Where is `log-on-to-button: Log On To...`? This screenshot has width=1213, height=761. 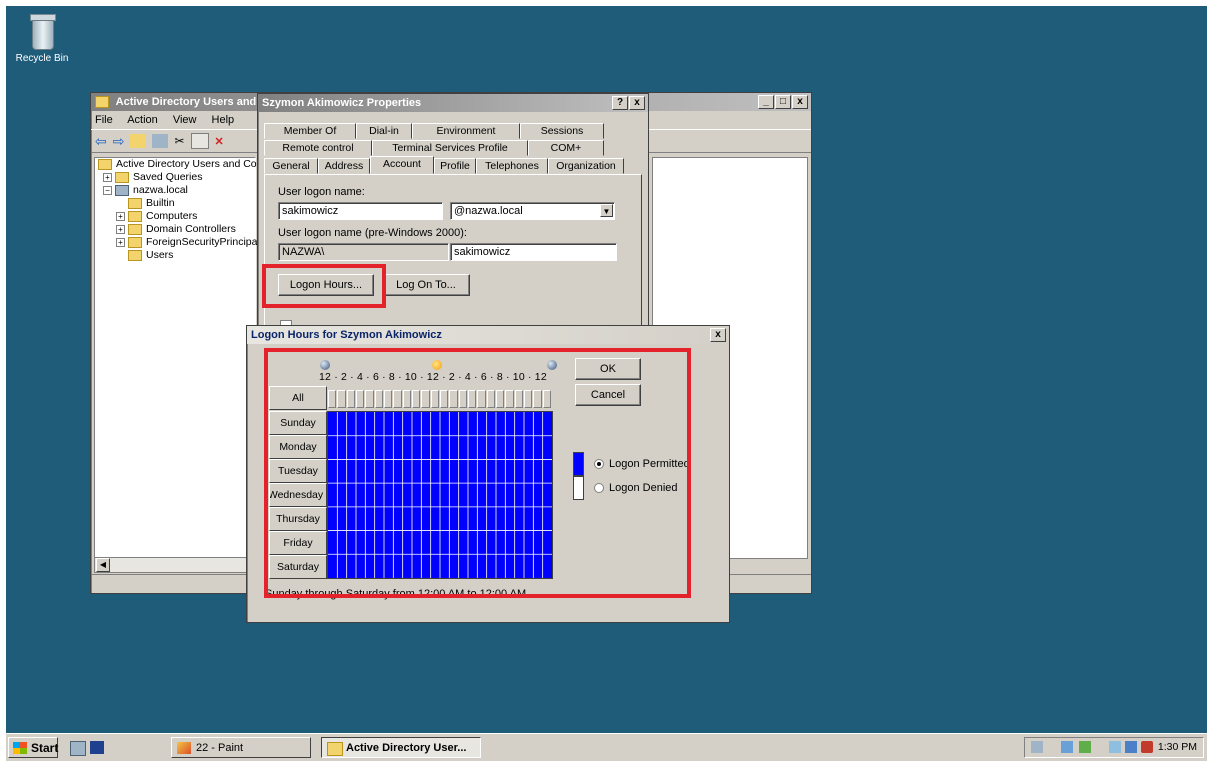
log-on-to-button: Log On To... is located at coordinates (426, 285).